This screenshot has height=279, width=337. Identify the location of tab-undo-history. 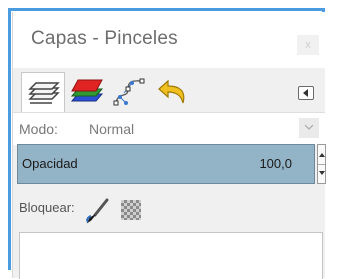
(173, 92).